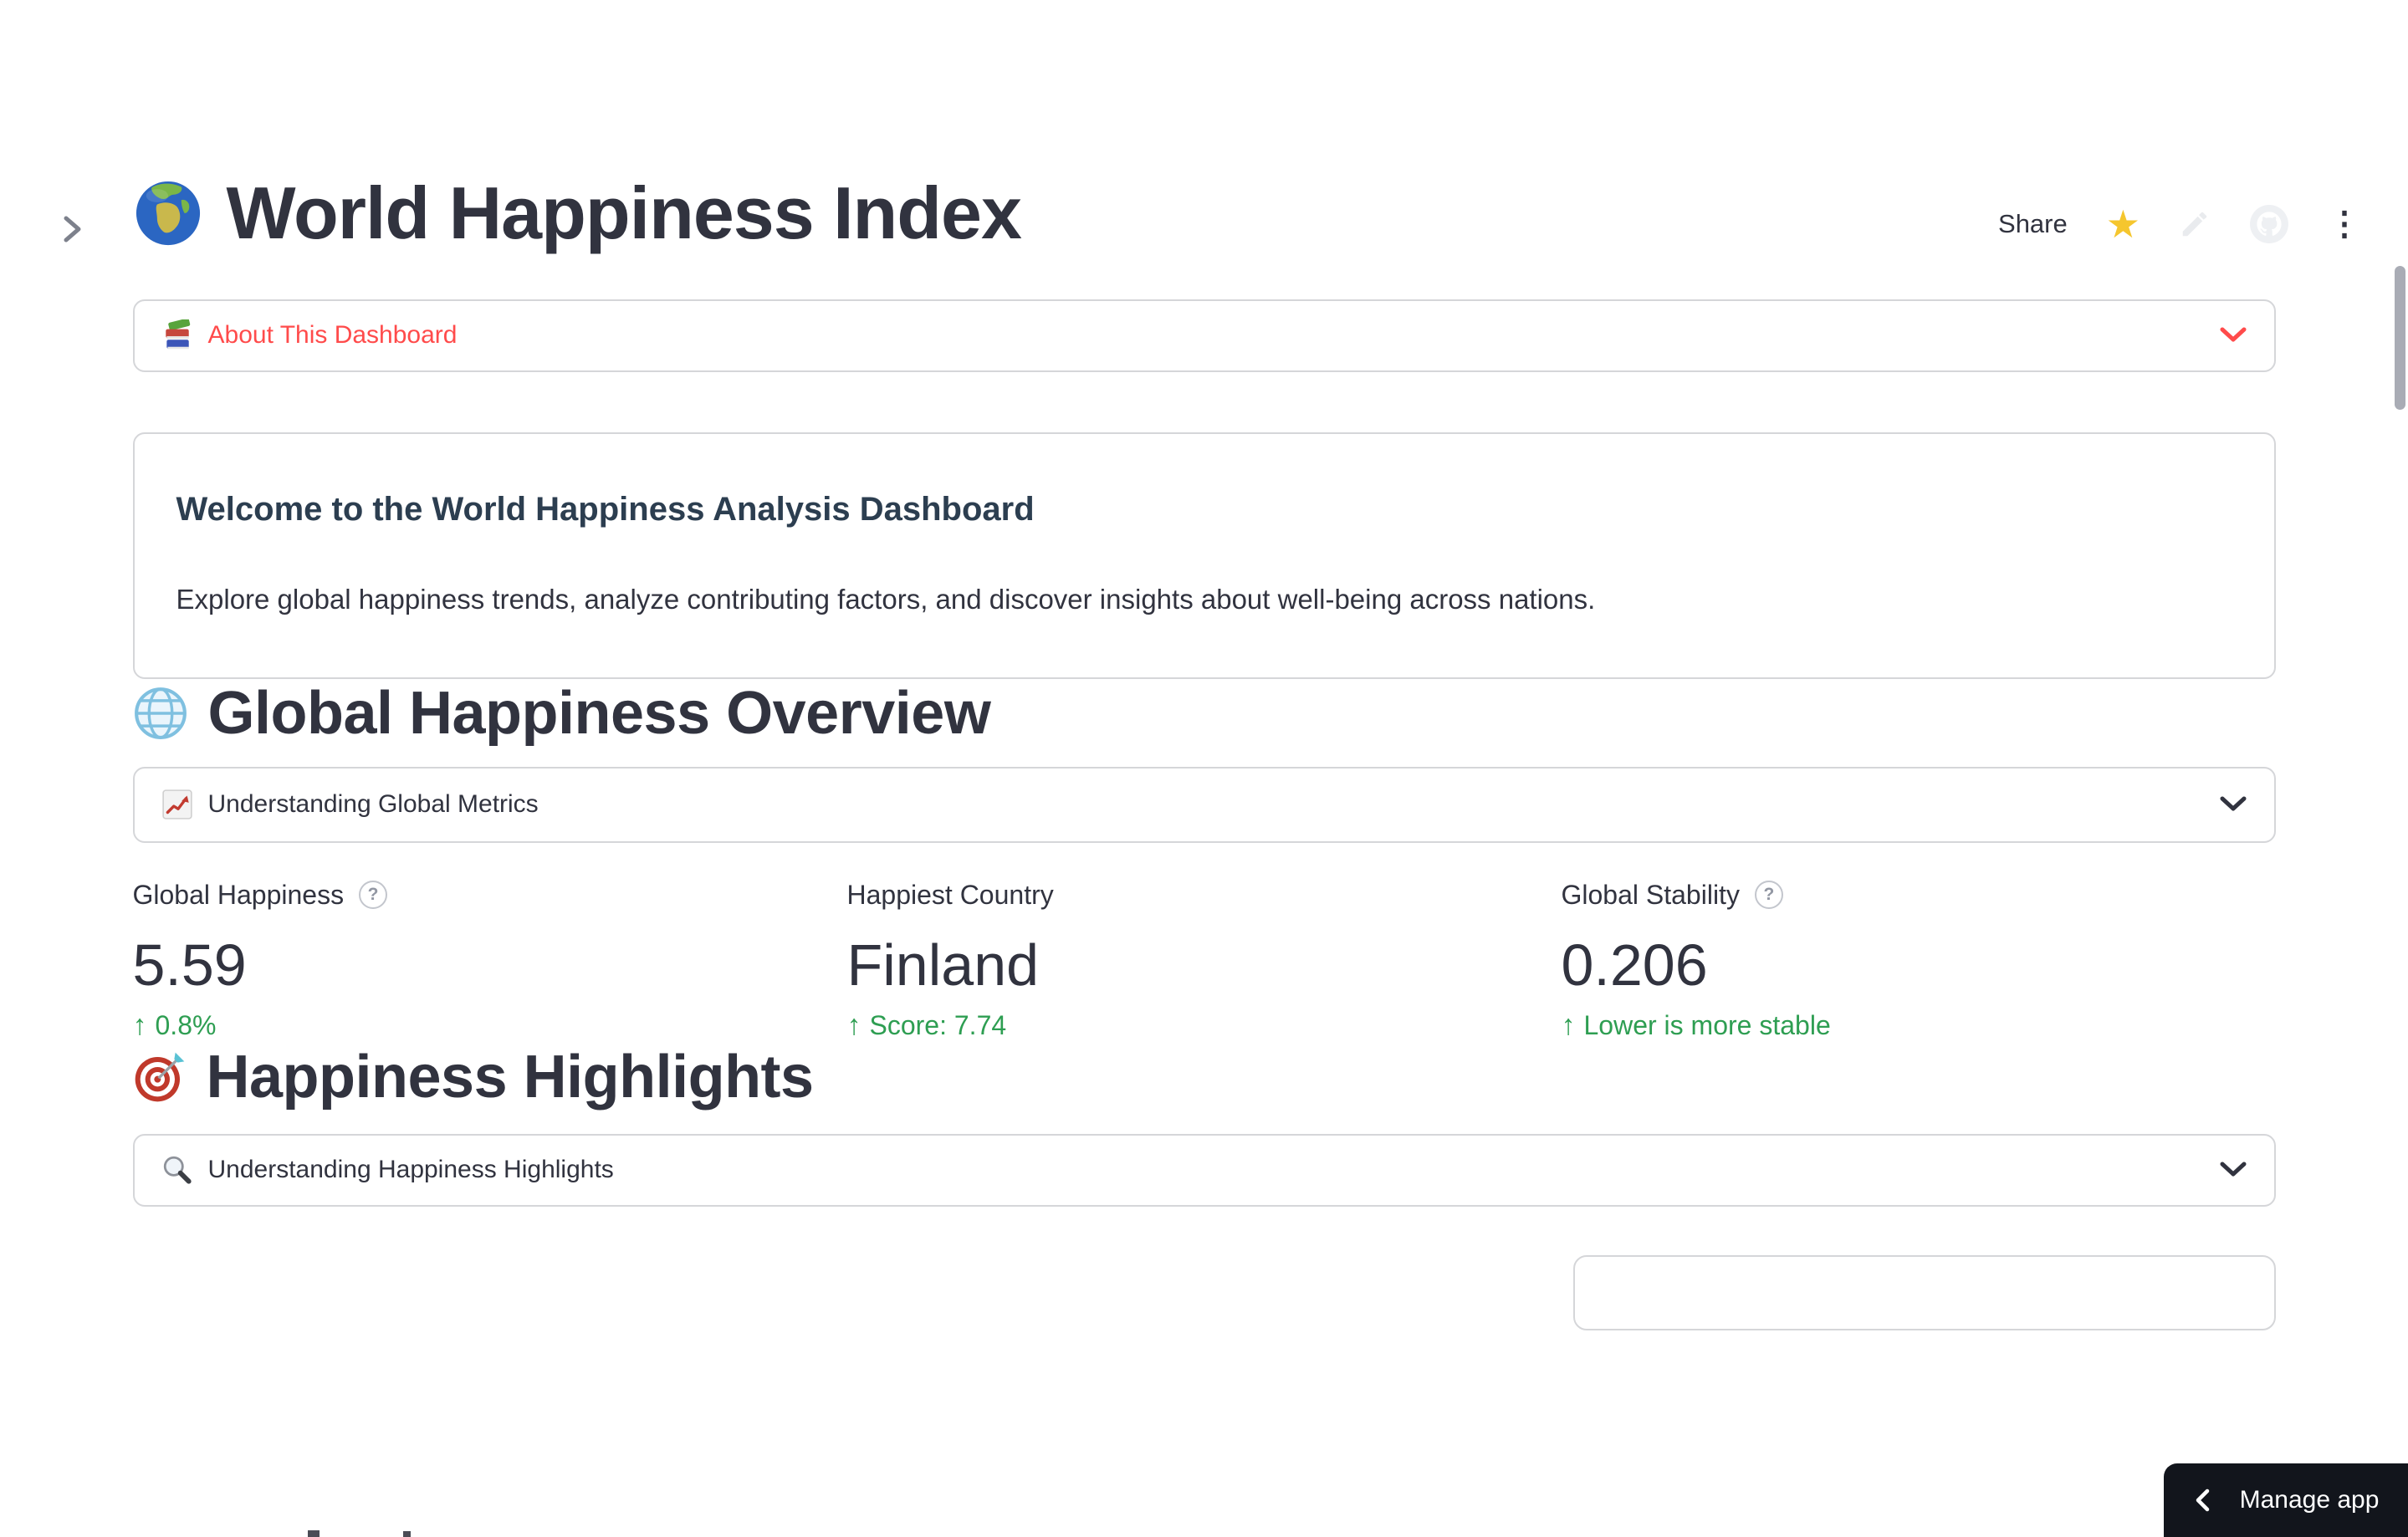 This screenshot has height=1537, width=2408. What do you see at coordinates (177, 1170) in the screenshot?
I see `magnifying-glass-icon` at bounding box center [177, 1170].